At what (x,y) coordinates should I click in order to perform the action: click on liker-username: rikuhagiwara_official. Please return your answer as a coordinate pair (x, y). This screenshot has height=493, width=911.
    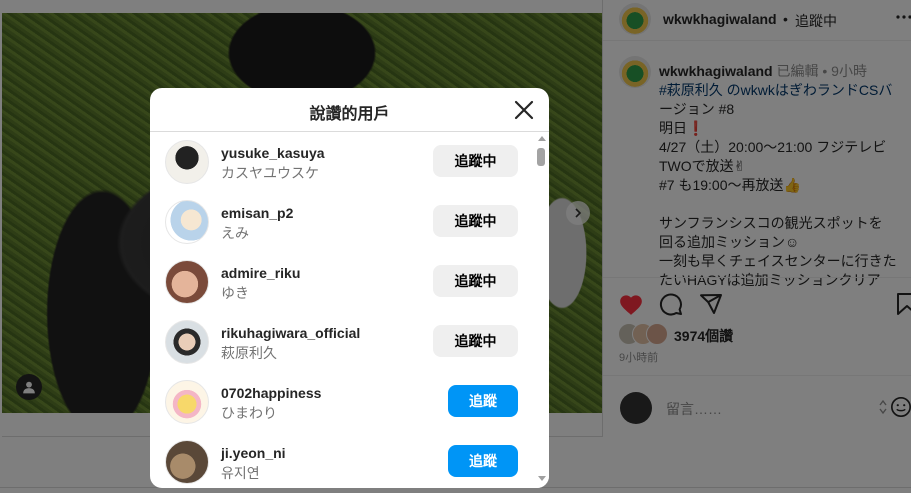
    Looking at the image, I should click on (290, 333).